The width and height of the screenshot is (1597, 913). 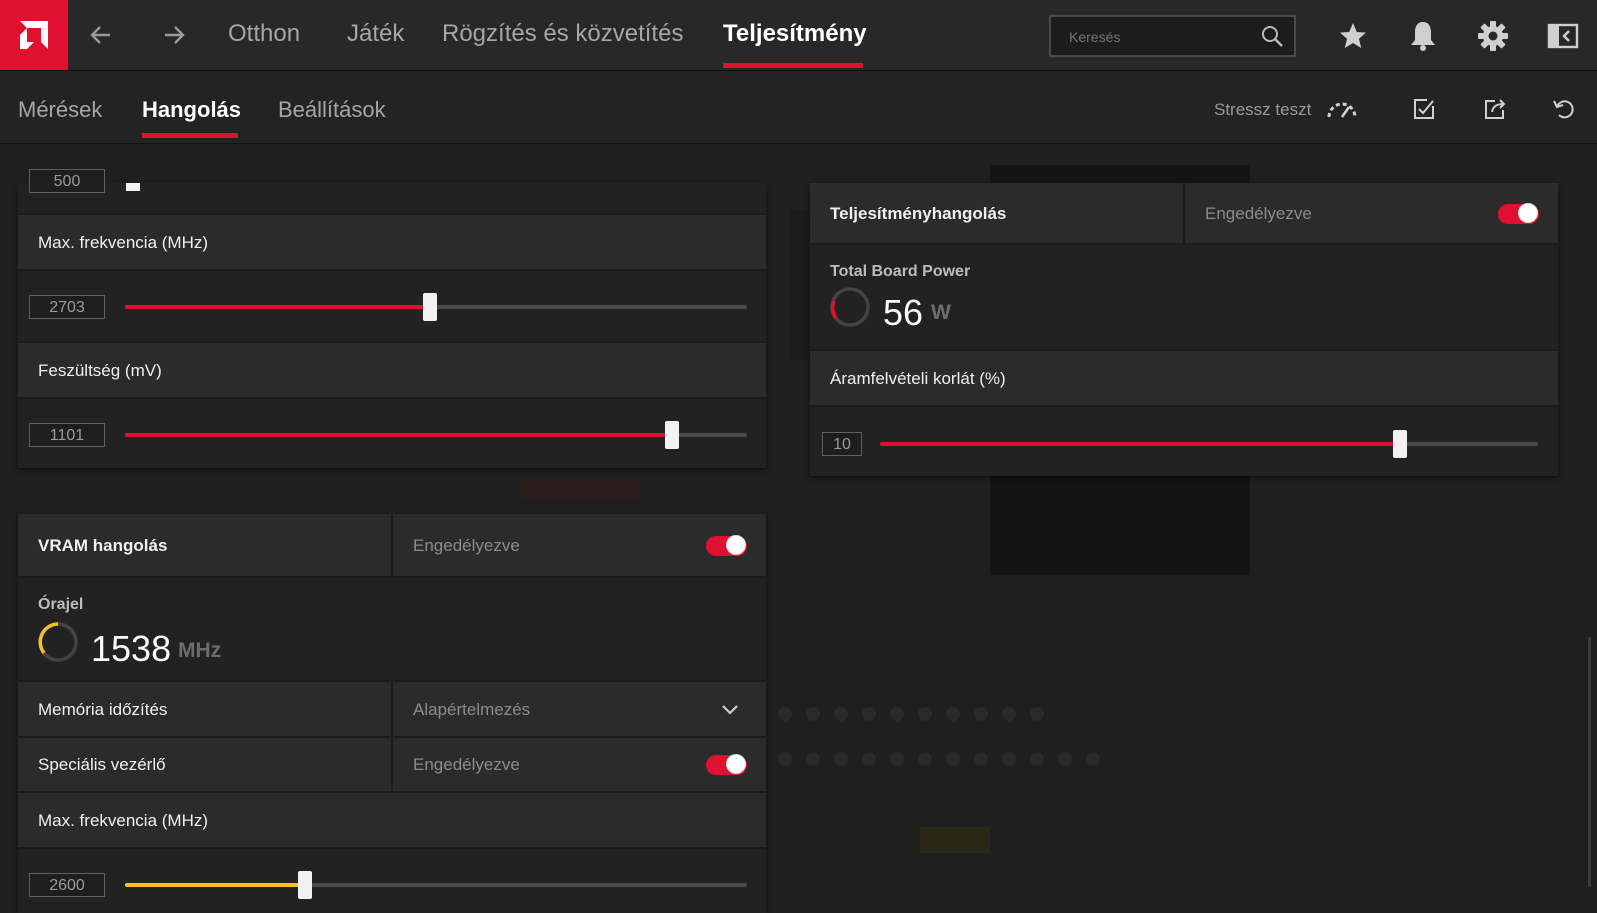 I want to click on power-limit-label: Áramfelvételi korlát (%), so click(x=918, y=378).